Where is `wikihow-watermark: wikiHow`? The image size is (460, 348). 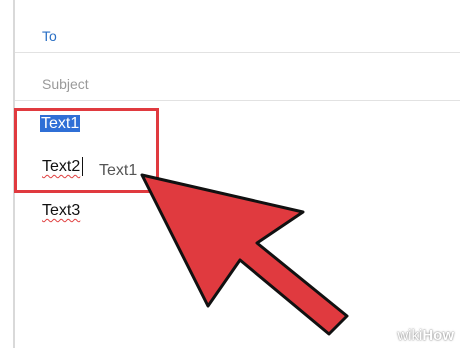 wikihow-watermark: wikiHow is located at coordinates (425, 335).